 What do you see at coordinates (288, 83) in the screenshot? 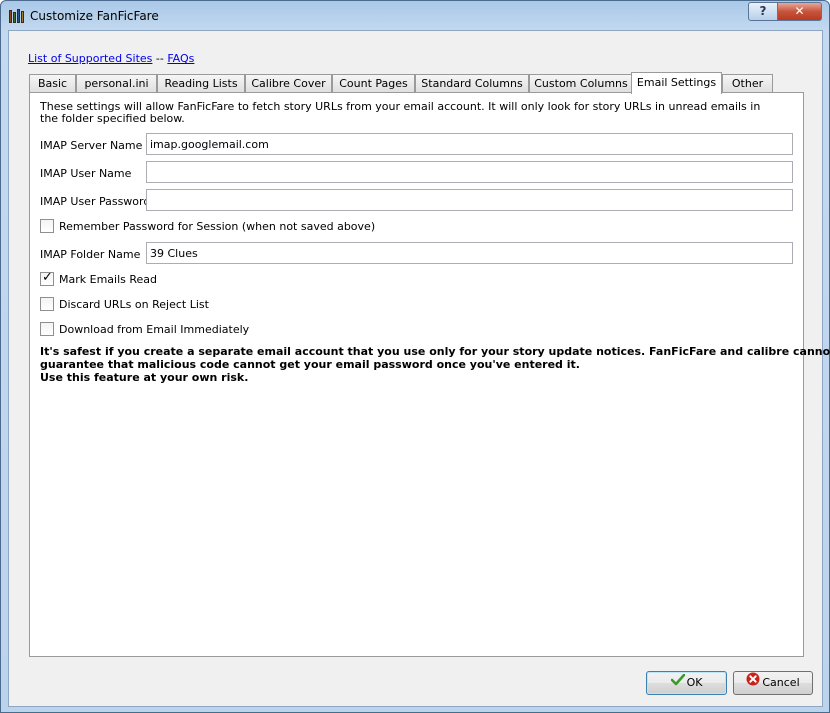
I see `tab-calibre-cover: Calibre Cover` at bounding box center [288, 83].